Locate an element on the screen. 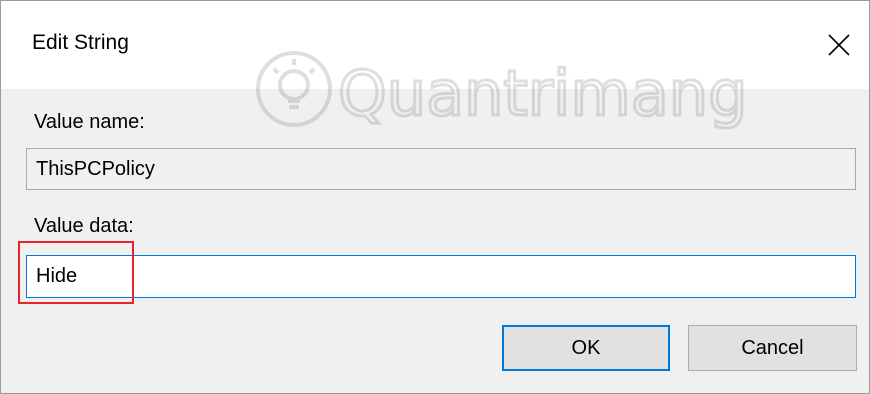  value-data-label: Value data: is located at coordinates (84, 226).